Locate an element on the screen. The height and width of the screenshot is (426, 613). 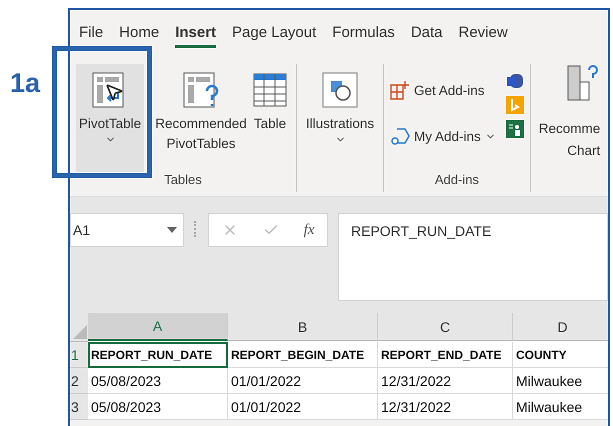
step-label: 1a is located at coordinates (25, 83).